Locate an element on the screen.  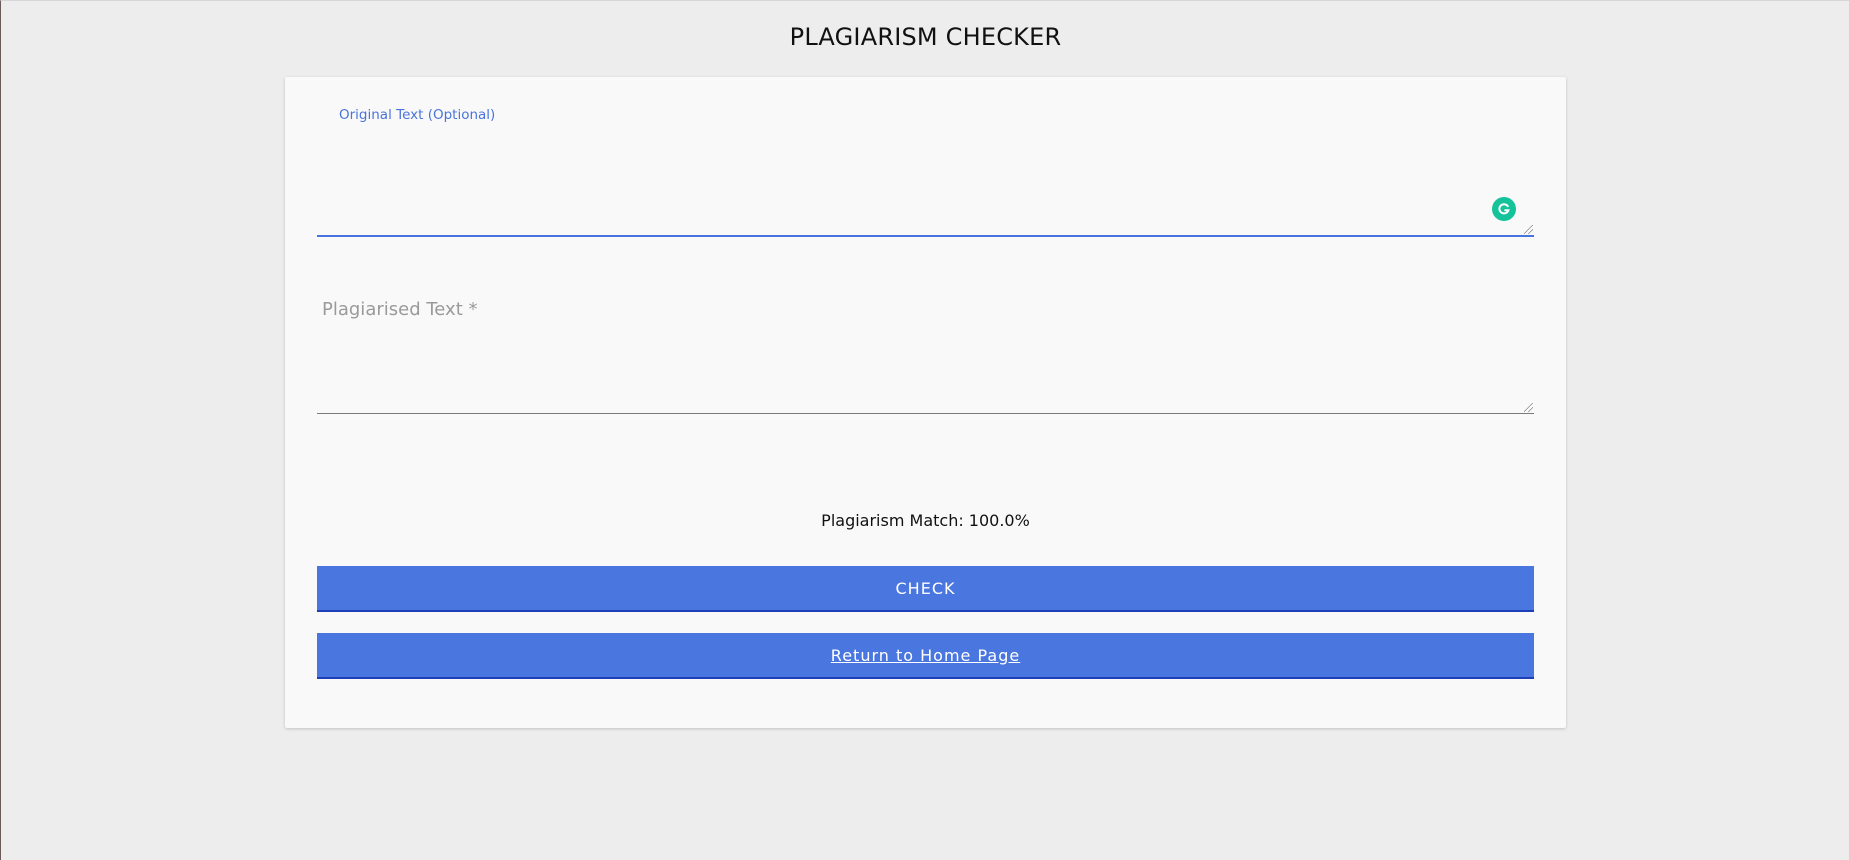
plagiarised-text-field: Plagiarised Text * is located at coordinates (925, 351).